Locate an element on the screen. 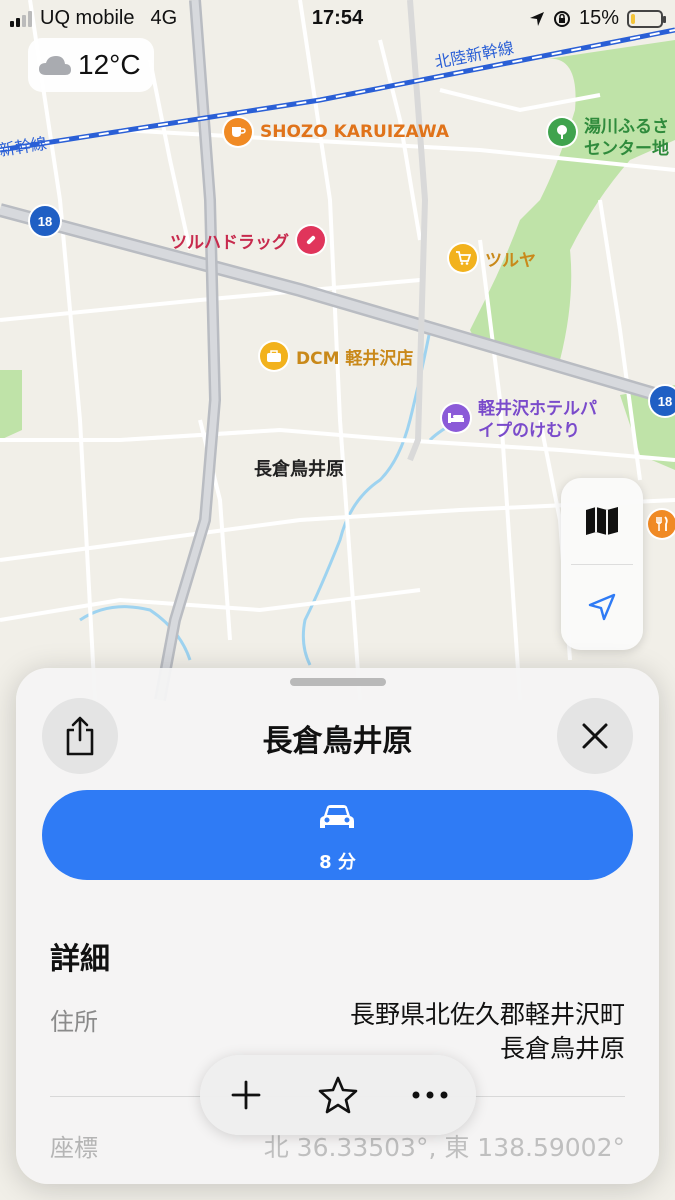 This screenshot has height=1200, width=675. locate-me-button is located at coordinates (602, 607).